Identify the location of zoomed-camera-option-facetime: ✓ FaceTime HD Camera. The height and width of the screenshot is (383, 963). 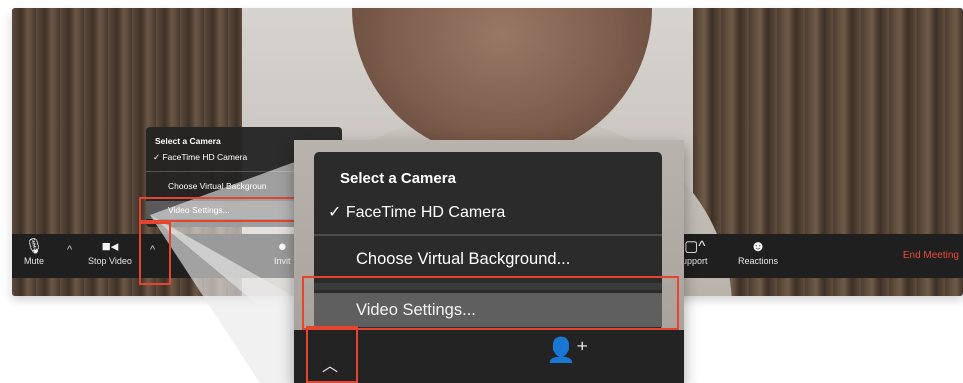
(416, 212).